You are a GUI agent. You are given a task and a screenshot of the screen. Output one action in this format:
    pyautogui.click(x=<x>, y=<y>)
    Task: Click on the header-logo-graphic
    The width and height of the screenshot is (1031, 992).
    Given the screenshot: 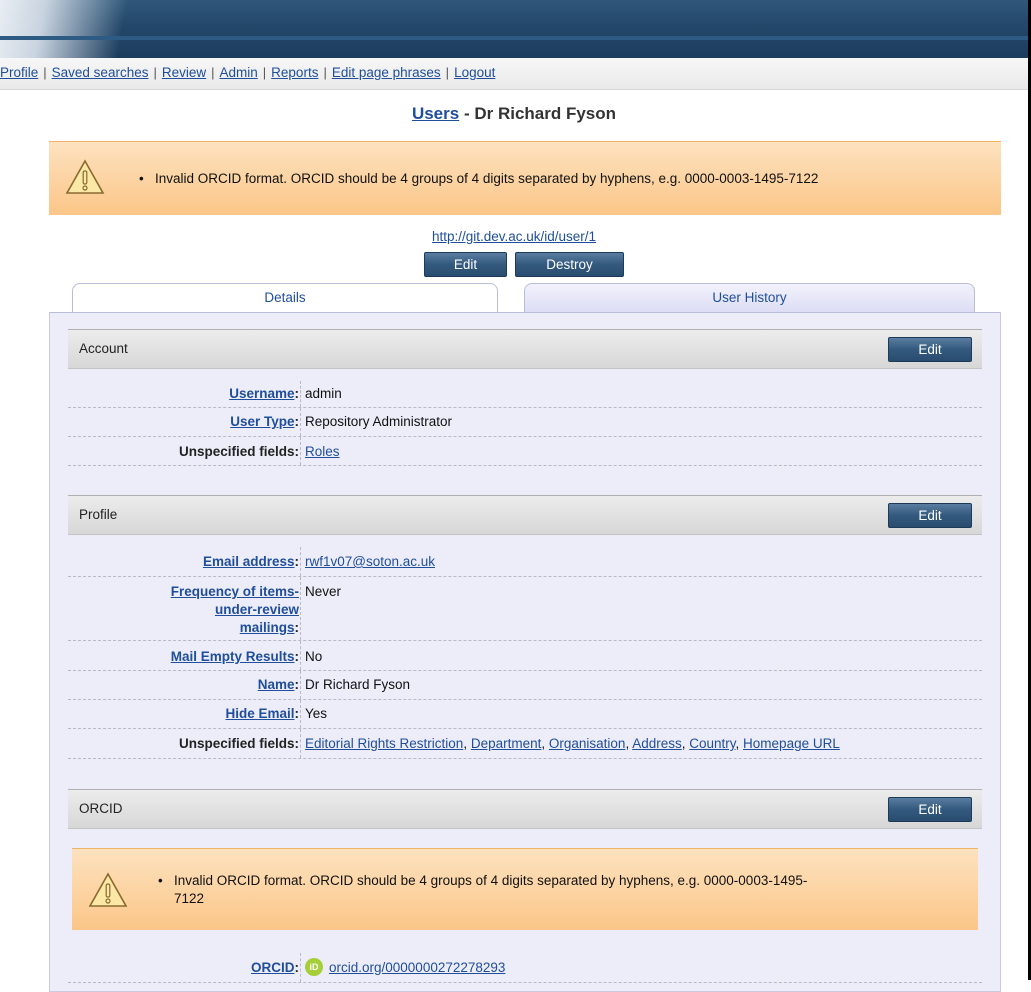 What is the action you would take?
    pyautogui.click(x=70, y=29)
    